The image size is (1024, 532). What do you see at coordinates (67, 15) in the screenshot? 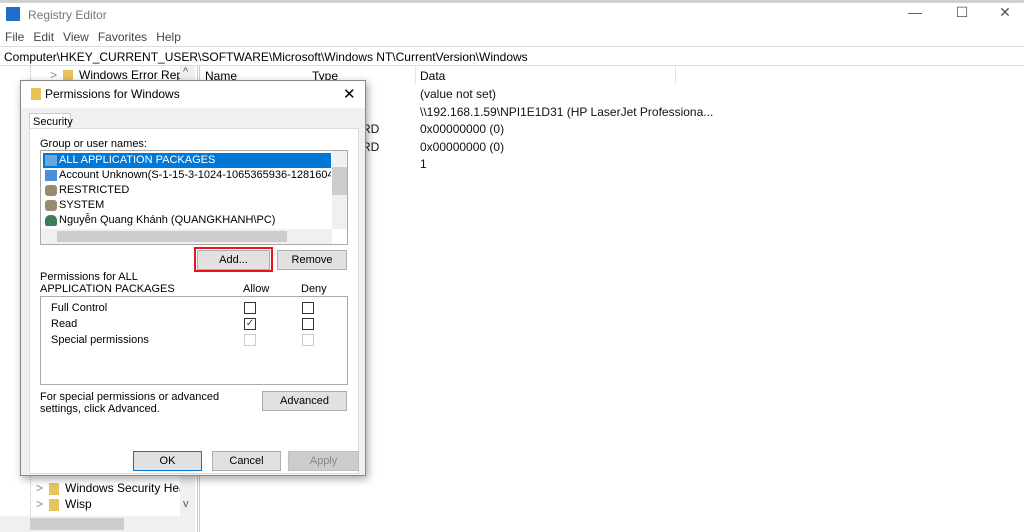
I see `window-title: Registry Editor` at bounding box center [67, 15].